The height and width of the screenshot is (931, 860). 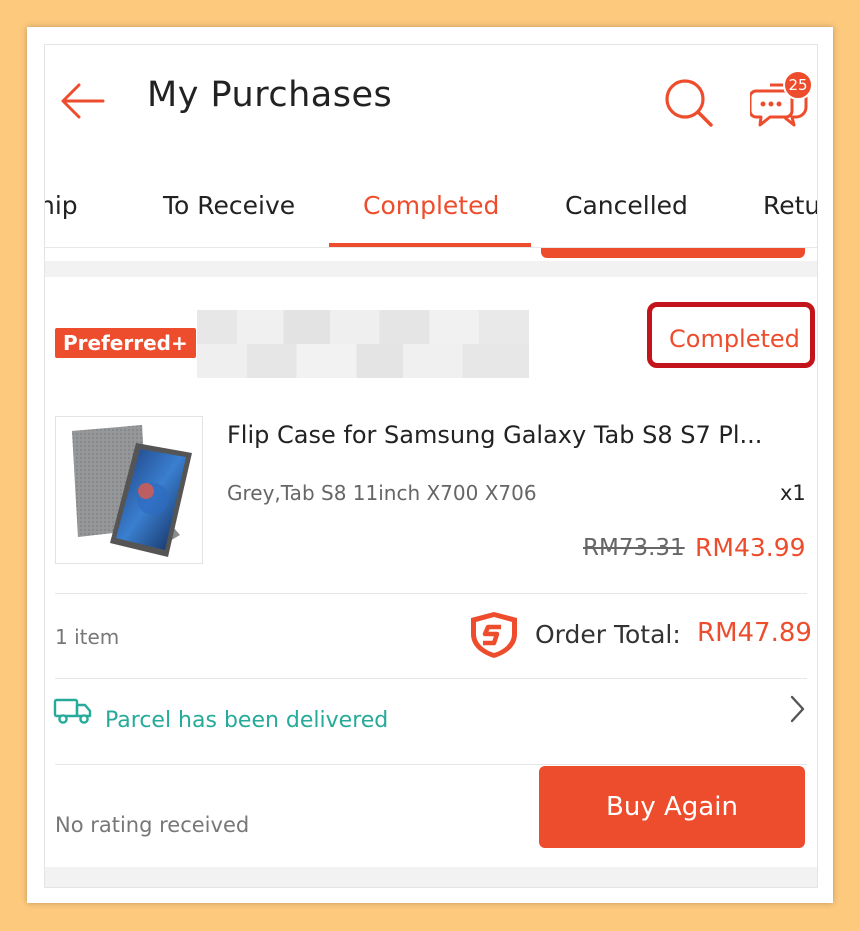 What do you see at coordinates (793, 493) in the screenshot?
I see `product-quantity: x1` at bounding box center [793, 493].